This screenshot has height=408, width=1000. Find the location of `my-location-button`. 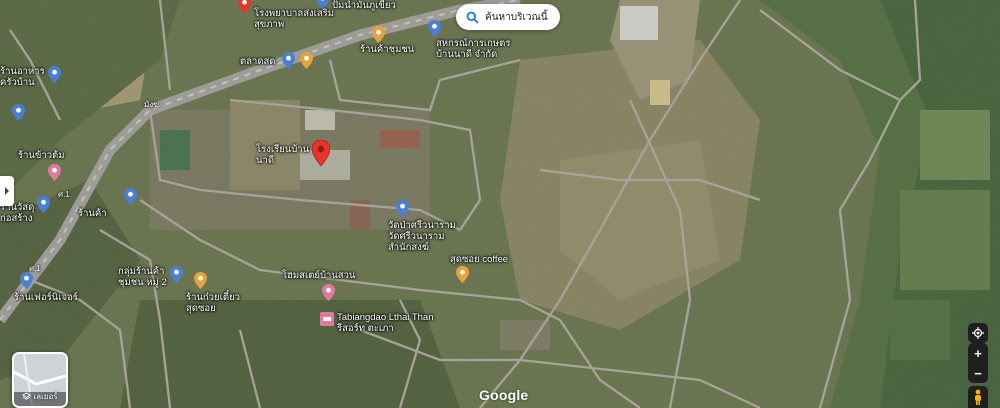

my-location-button is located at coordinates (978, 333).